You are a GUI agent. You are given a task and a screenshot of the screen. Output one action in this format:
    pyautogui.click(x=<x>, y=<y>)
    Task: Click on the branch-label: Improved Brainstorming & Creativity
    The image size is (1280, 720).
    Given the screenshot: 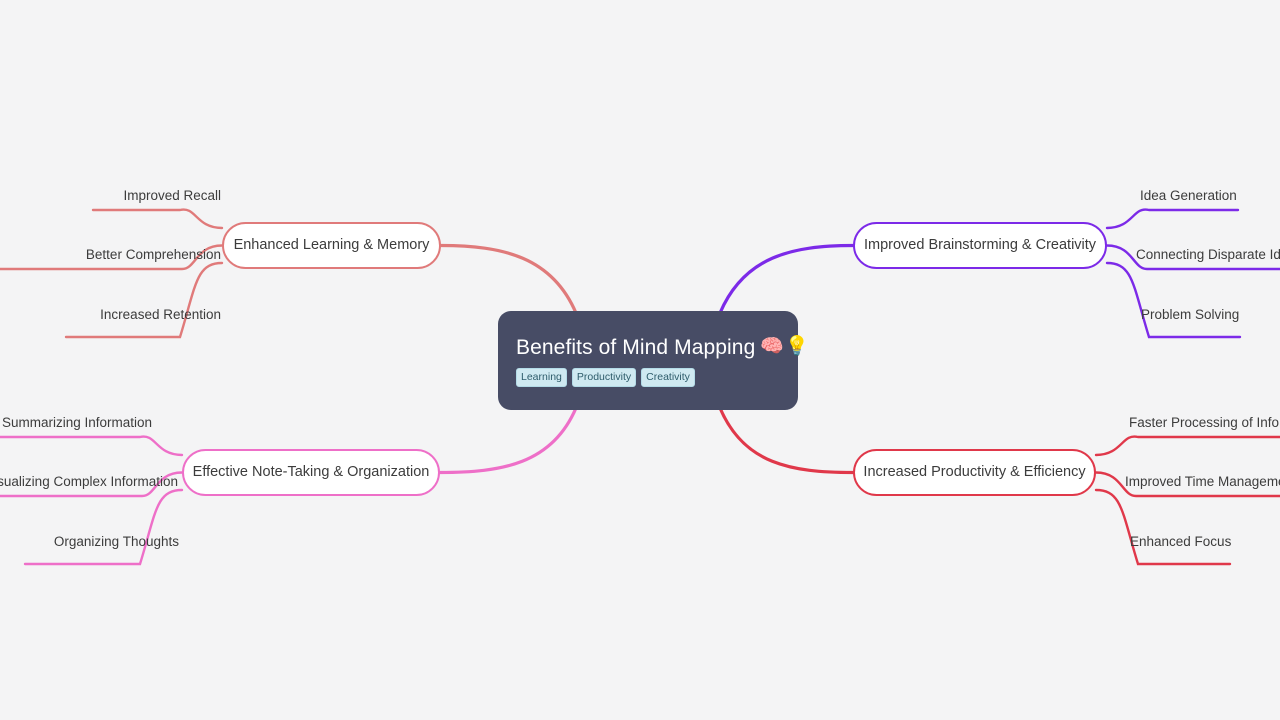 What is the action you would take?
    pyautogui.click(x=980, y=245)
    